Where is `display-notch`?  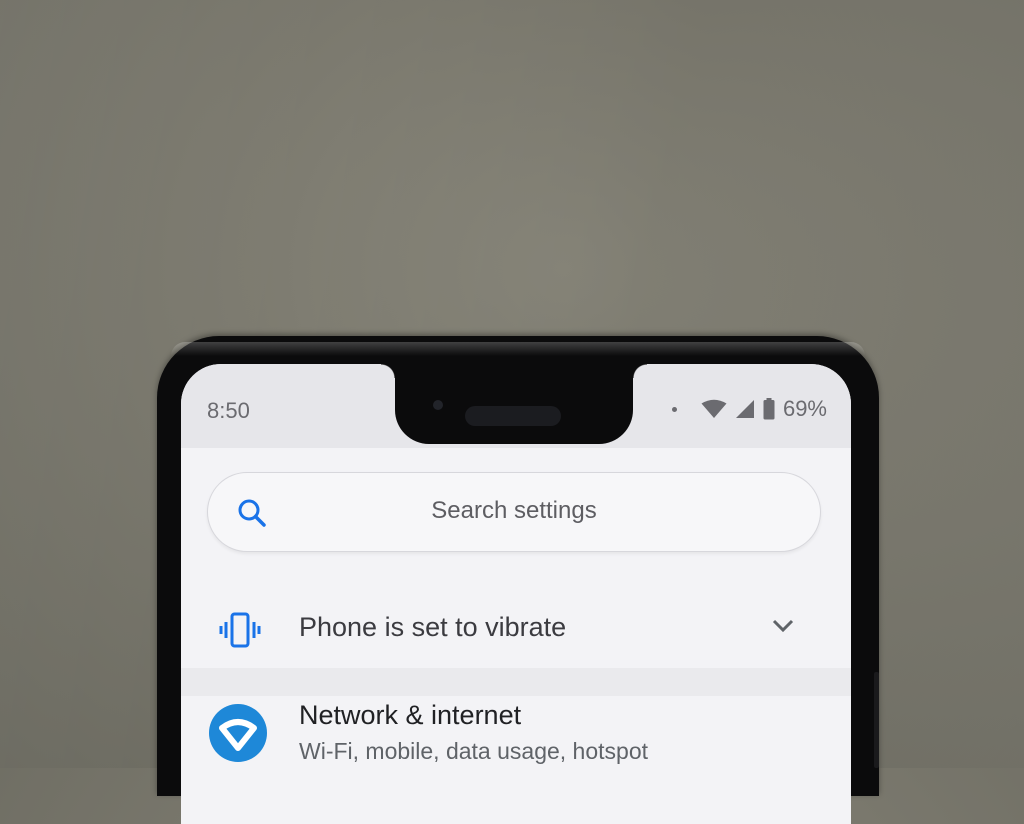 display-notch is located at coordinates (514, 404).